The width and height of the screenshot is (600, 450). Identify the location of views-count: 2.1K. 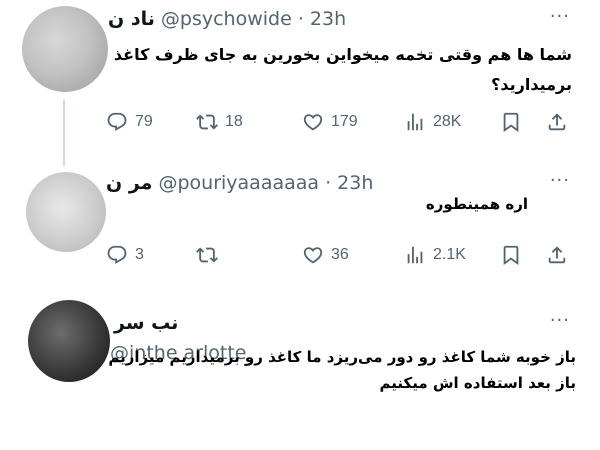
(449, 254).